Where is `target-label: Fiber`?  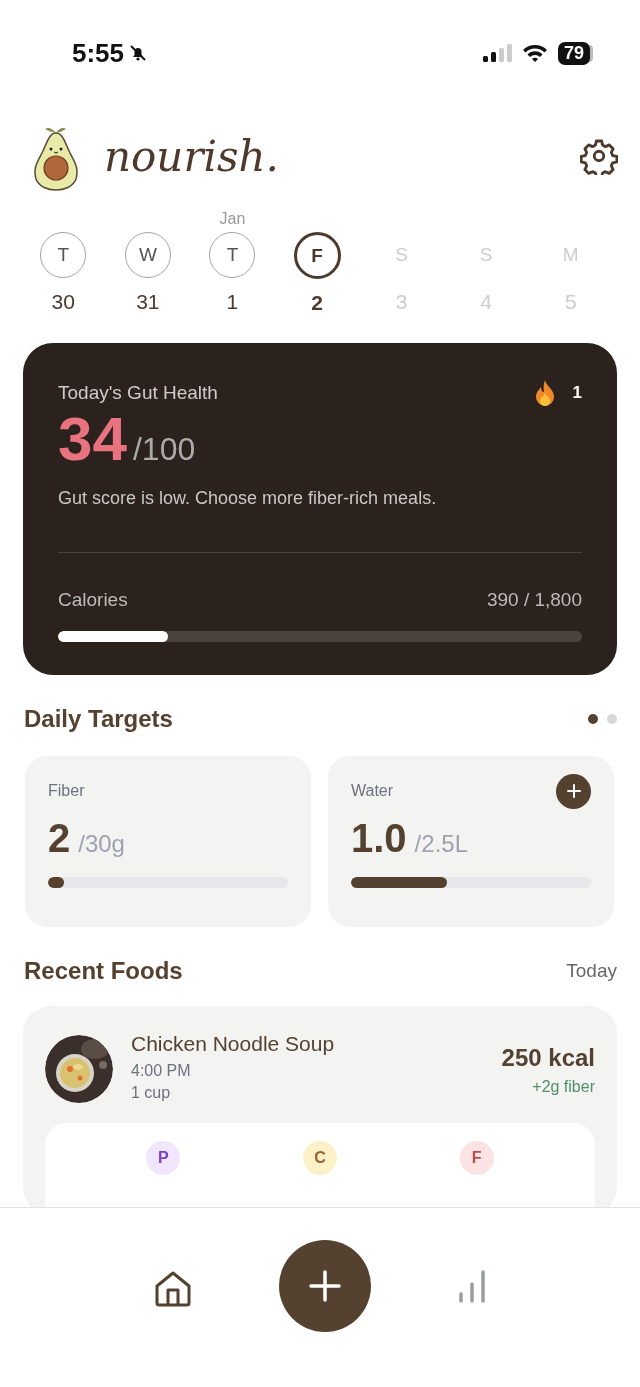
target-label: Fiber is located at coordinates (66, 791).